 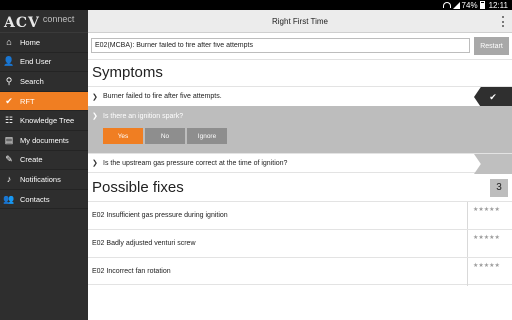 I want to click on answer-buttons: Yes No Ignore, so click(x=300, y=136).